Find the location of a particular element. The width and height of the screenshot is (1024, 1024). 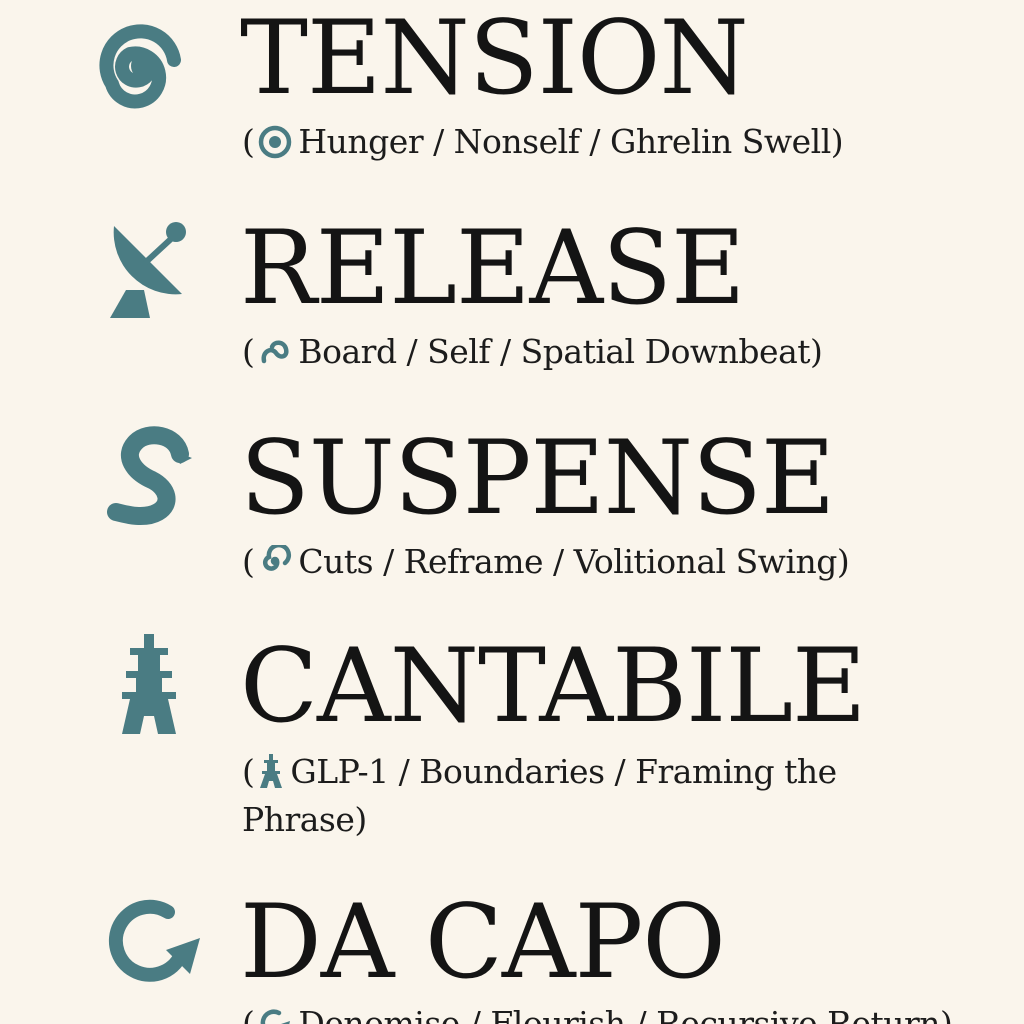

subtitle-text: Cuts / Reframe / Volitional Swing is located at coordinates (567, 561).